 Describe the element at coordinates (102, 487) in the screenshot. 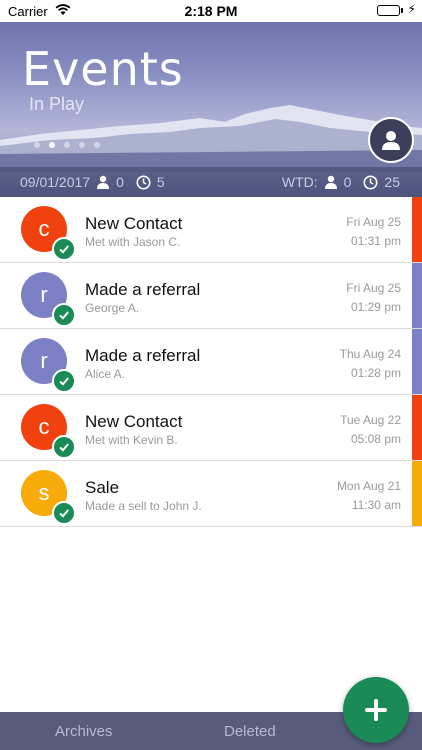

I see `event-title: Sale` at that location.